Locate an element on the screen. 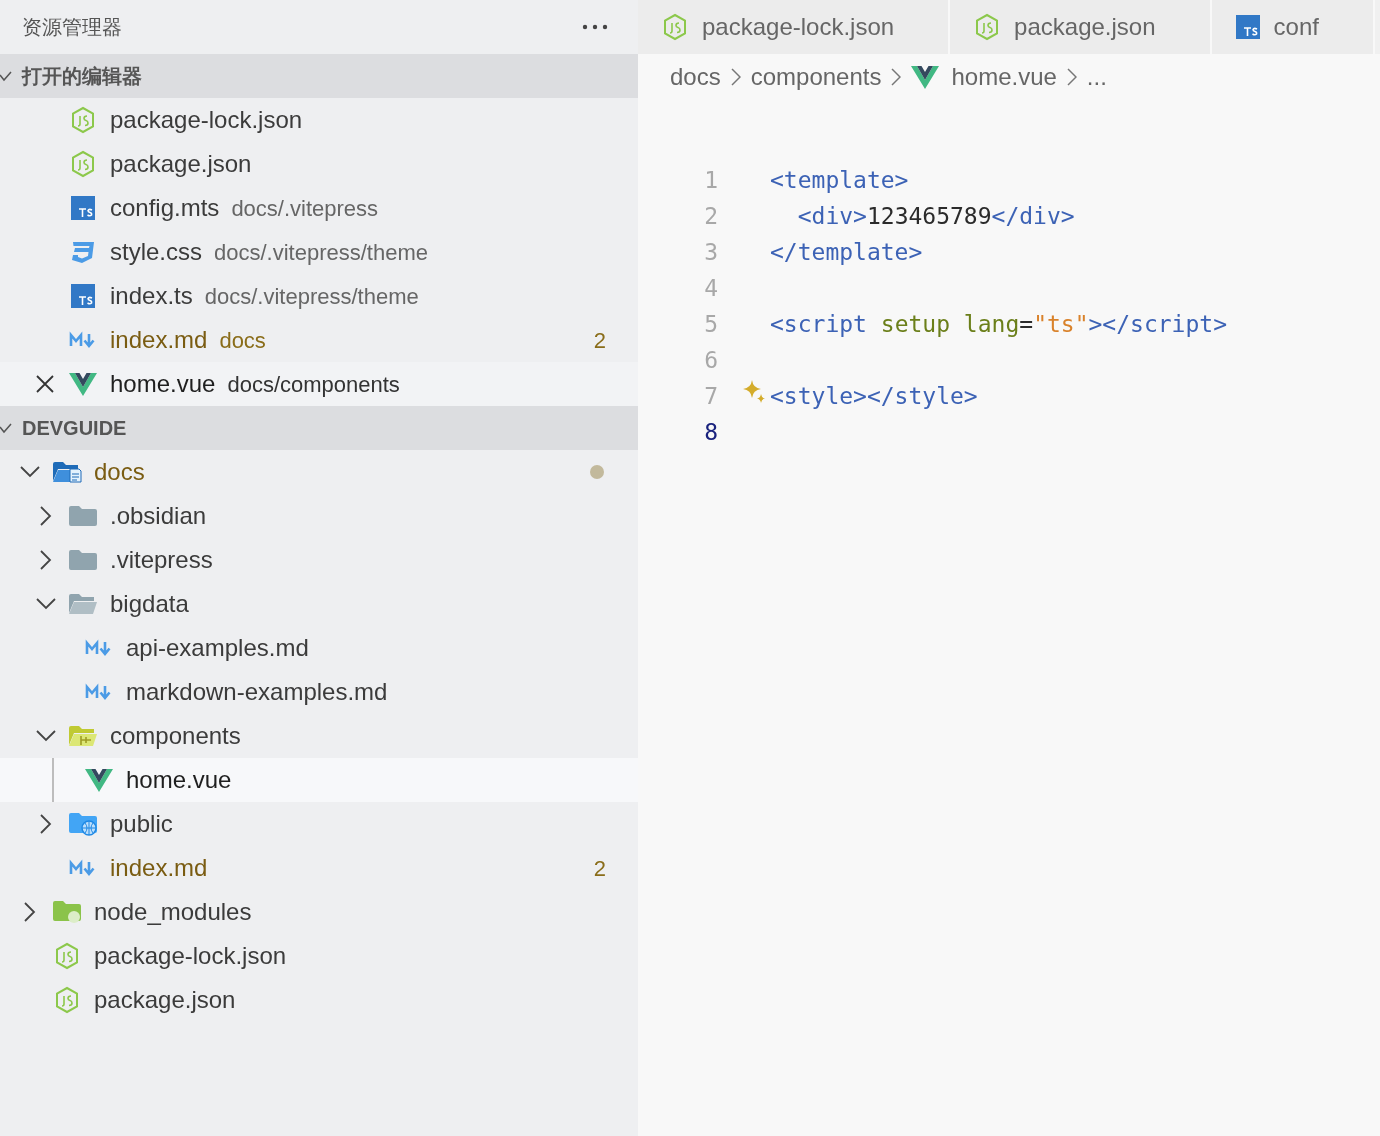  folder-row: docs is located at coordinates (319, 472).